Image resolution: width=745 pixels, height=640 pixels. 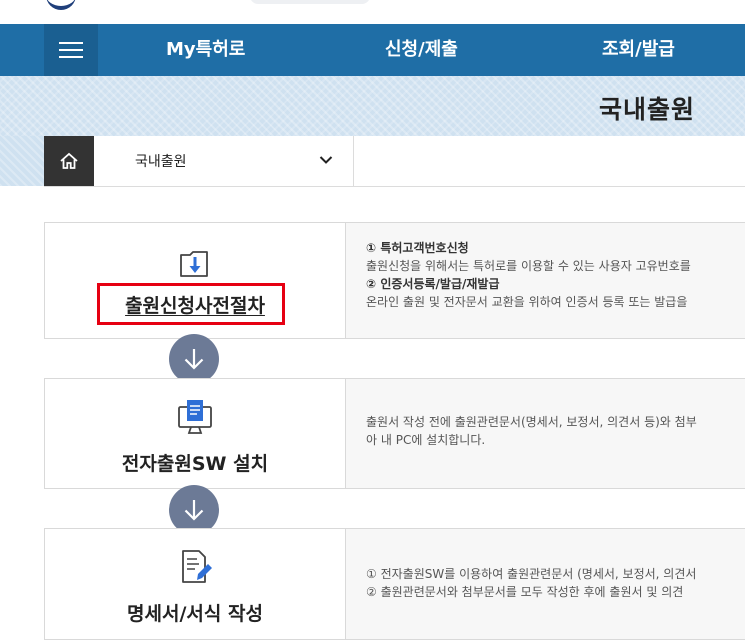 What do you see at coordinates (527, 302) in the screenshot?
I see `desc-line: 온라인 출원 및 전자문서 교환을 위하여 인증서 등록 또는 발급을` at bounding box center [527, 302].